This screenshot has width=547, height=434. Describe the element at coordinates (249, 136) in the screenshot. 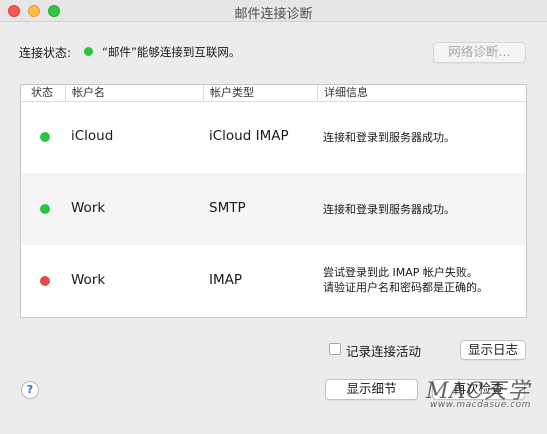

I see `account-type: iCloud IMAP` at that location.